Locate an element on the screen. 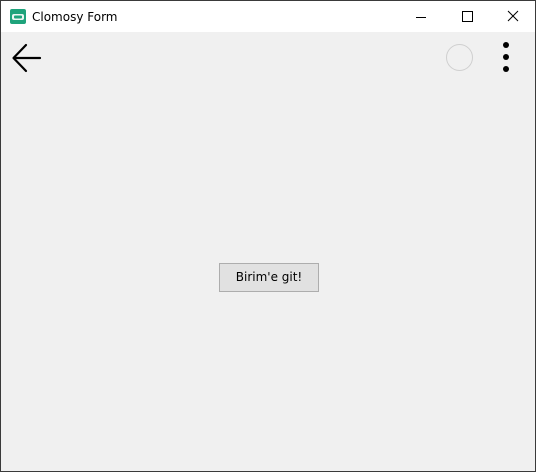 This screenshot has height=472, width=536. back-button is located at coordinates (27, 59).